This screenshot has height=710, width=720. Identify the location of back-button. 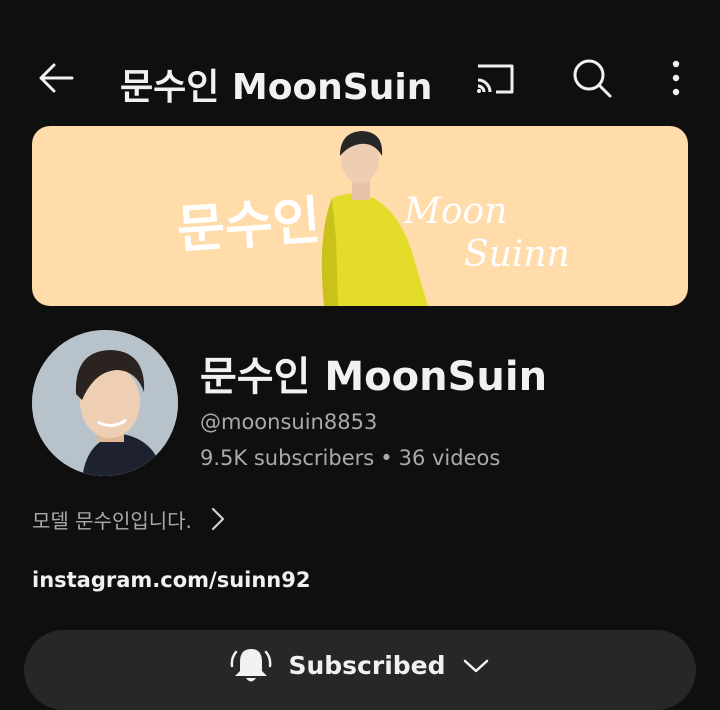
(56, 78).